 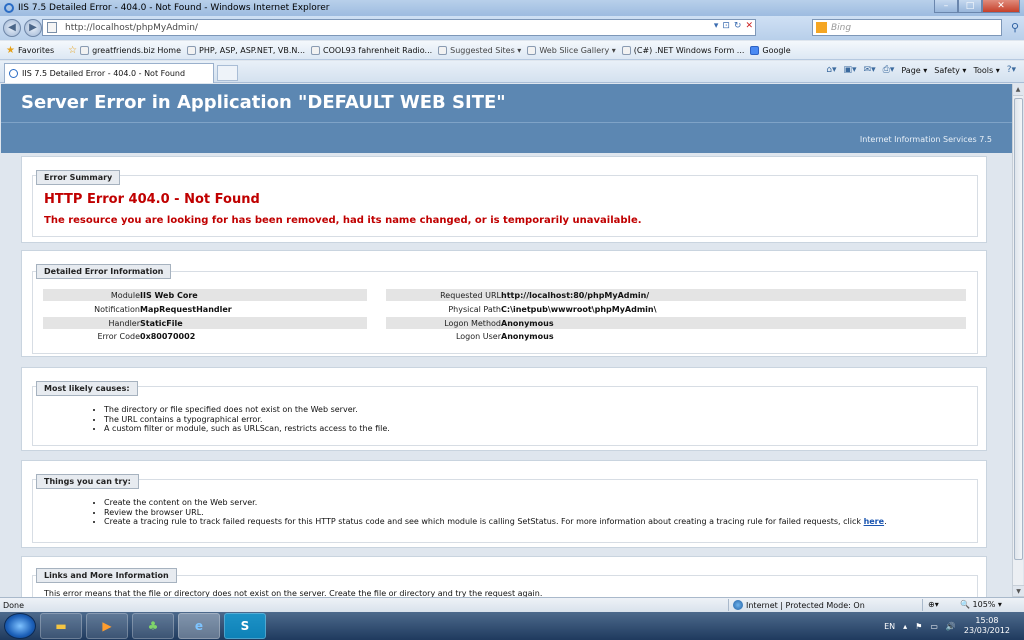 What do you see at coordinates (922, 605) in the screenshot?
I see `status-divider` at bounding box center [922, 605].